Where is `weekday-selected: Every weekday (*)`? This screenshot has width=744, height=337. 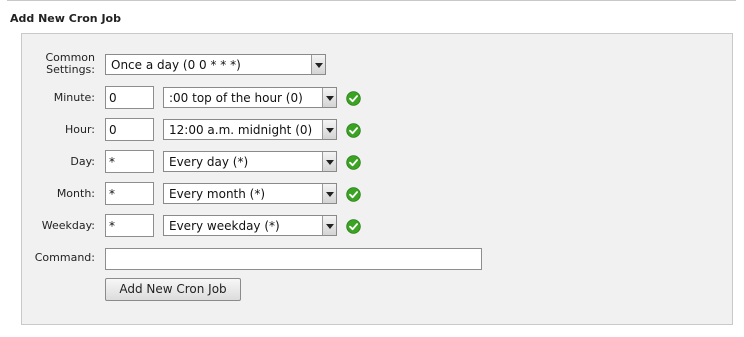
weekday-selected: Every weekday (*) is located at coordinates (224, 226).